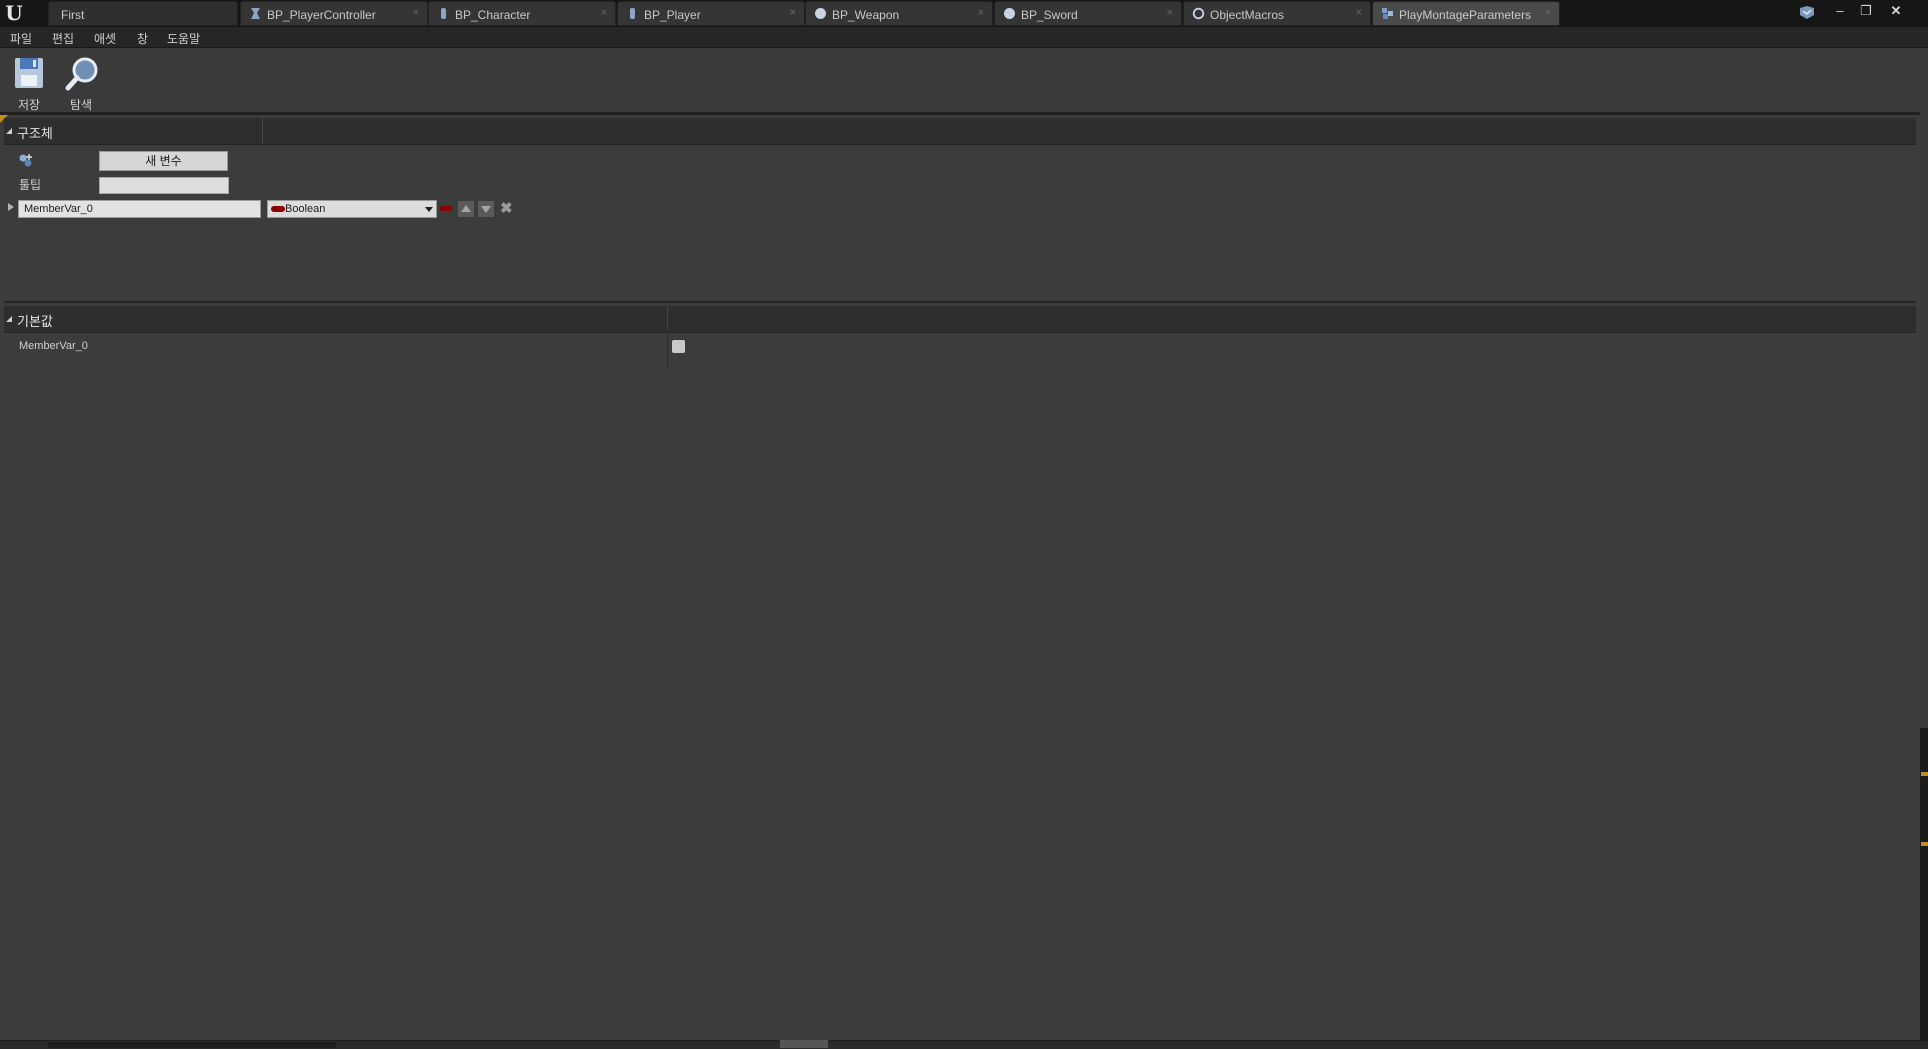  Describe the element at coordinates (183, 38) in the screenshot. I see `menu-help: 도움말` at that location.